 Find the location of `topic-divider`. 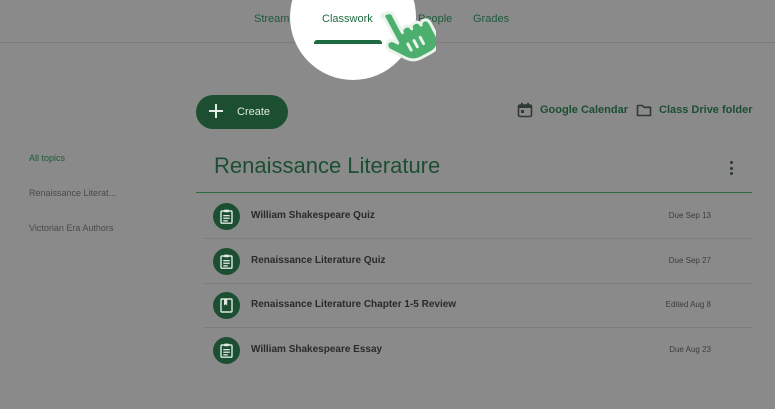

topic-divider is located at coordinates (474, 192).